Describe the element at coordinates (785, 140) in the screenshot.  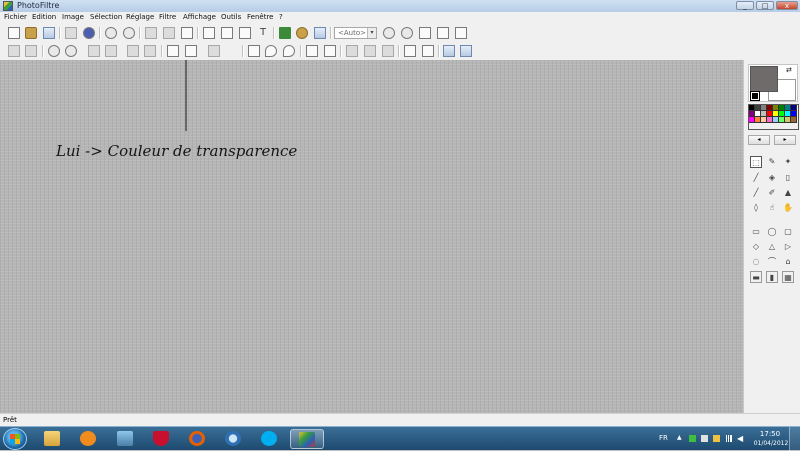
I see `palette-next-button: ▸` at that location.